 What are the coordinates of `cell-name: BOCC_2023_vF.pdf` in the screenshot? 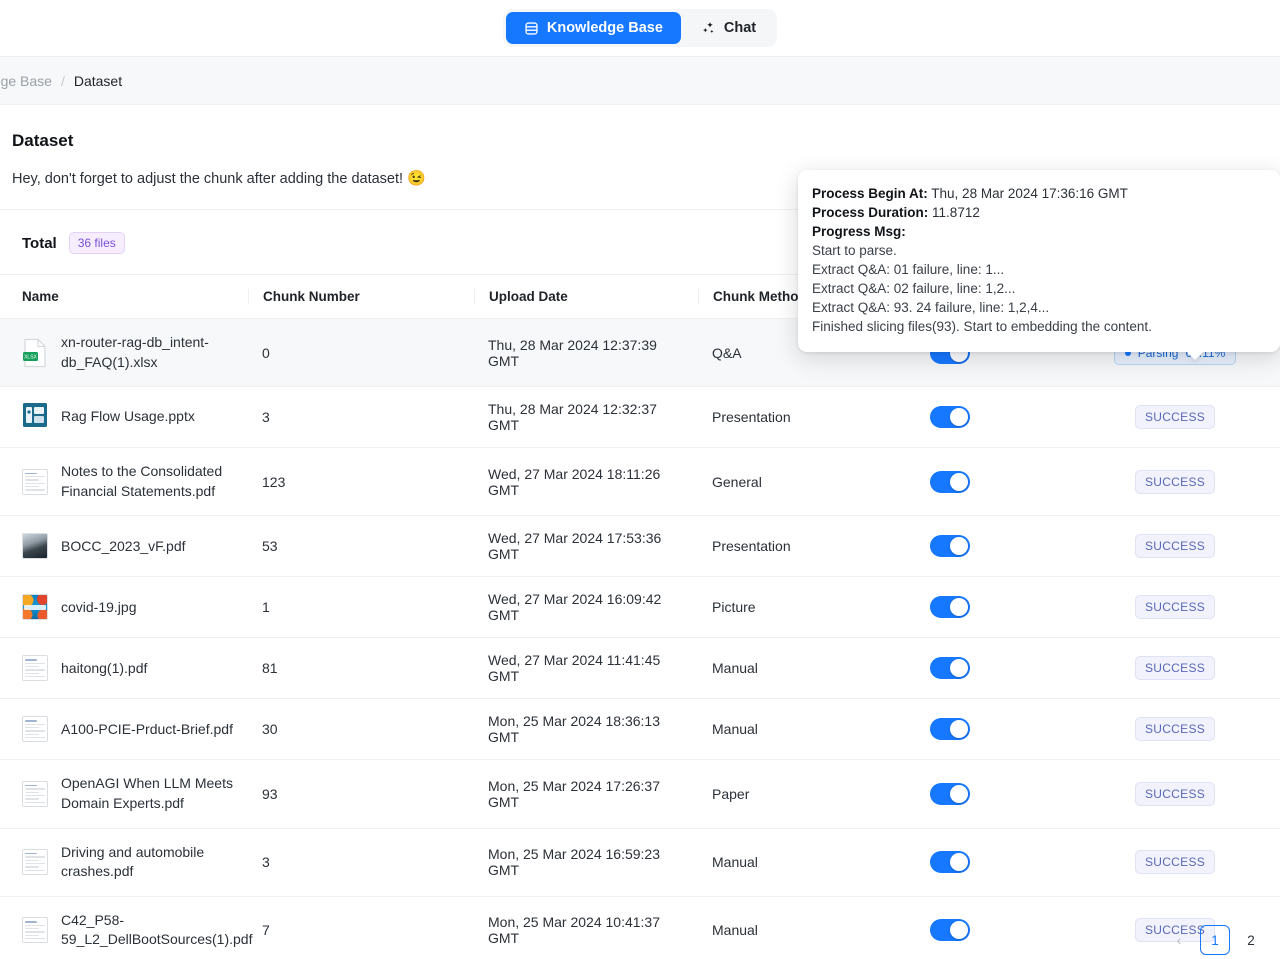 It's located at (124, 546).